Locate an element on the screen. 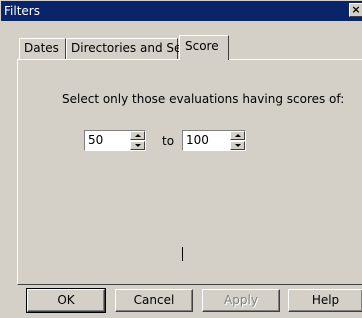 Image resolution: width=362 pixels, height=318 pixels. min-score-down-arrow-icon is located at coordinates (137, 145).